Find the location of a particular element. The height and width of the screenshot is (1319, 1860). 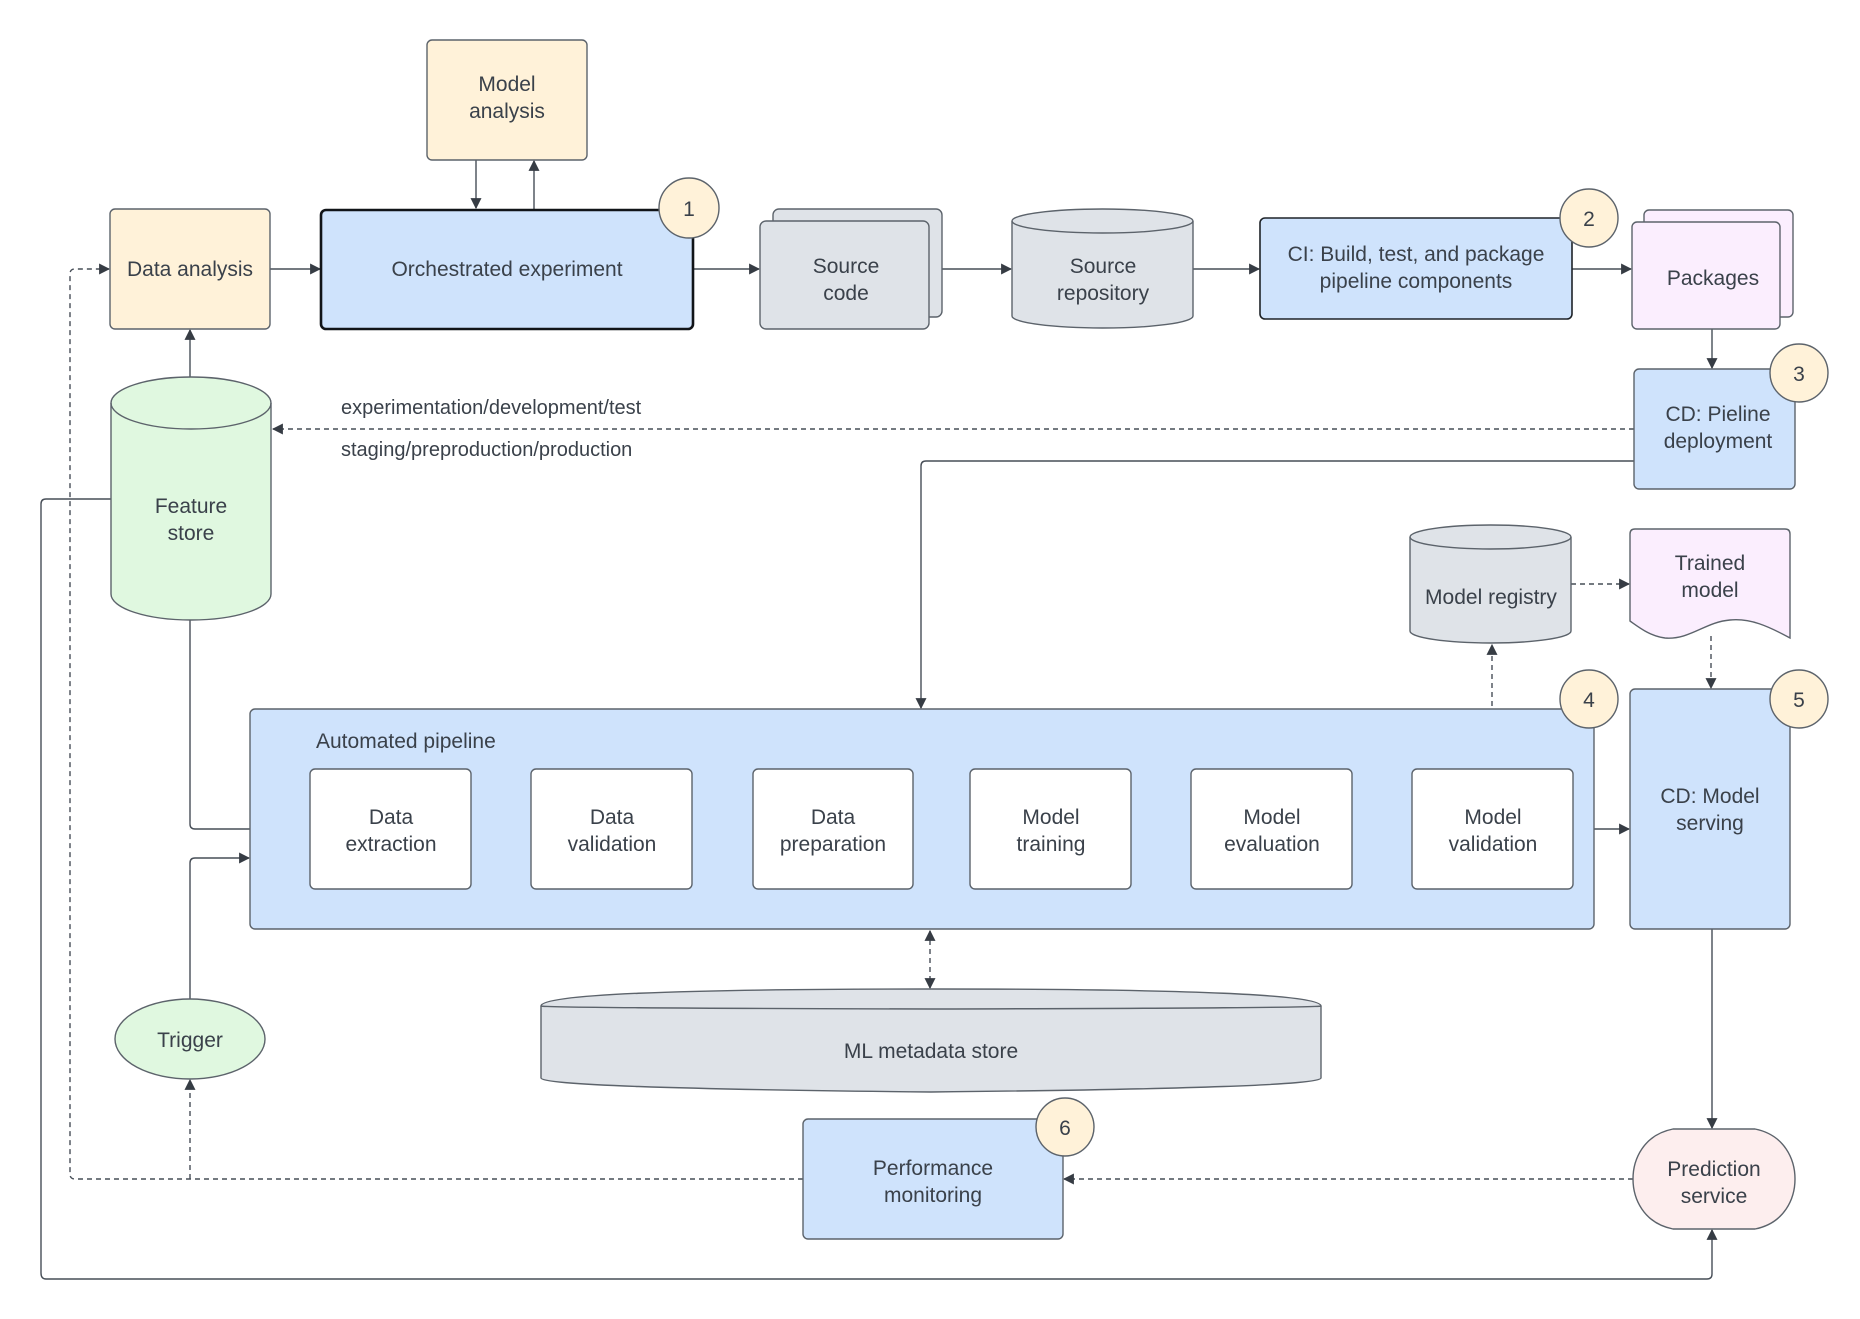

node-label: extraction is located at coordinates (390, 844).